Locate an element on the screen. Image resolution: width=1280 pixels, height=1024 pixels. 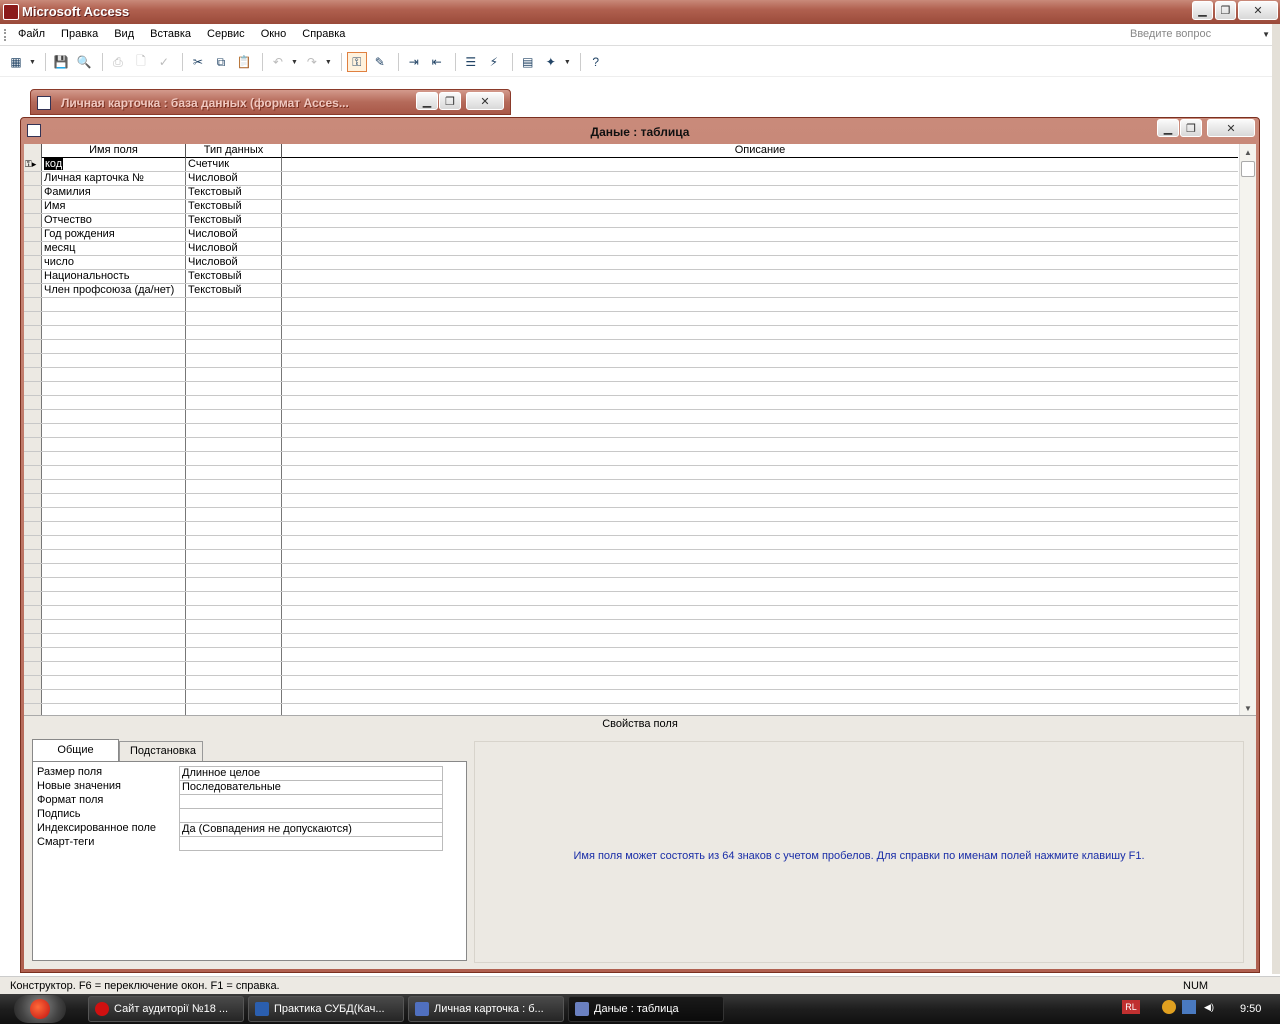
print-preview-icon: 🗋 is located at coordinates (141, 62).